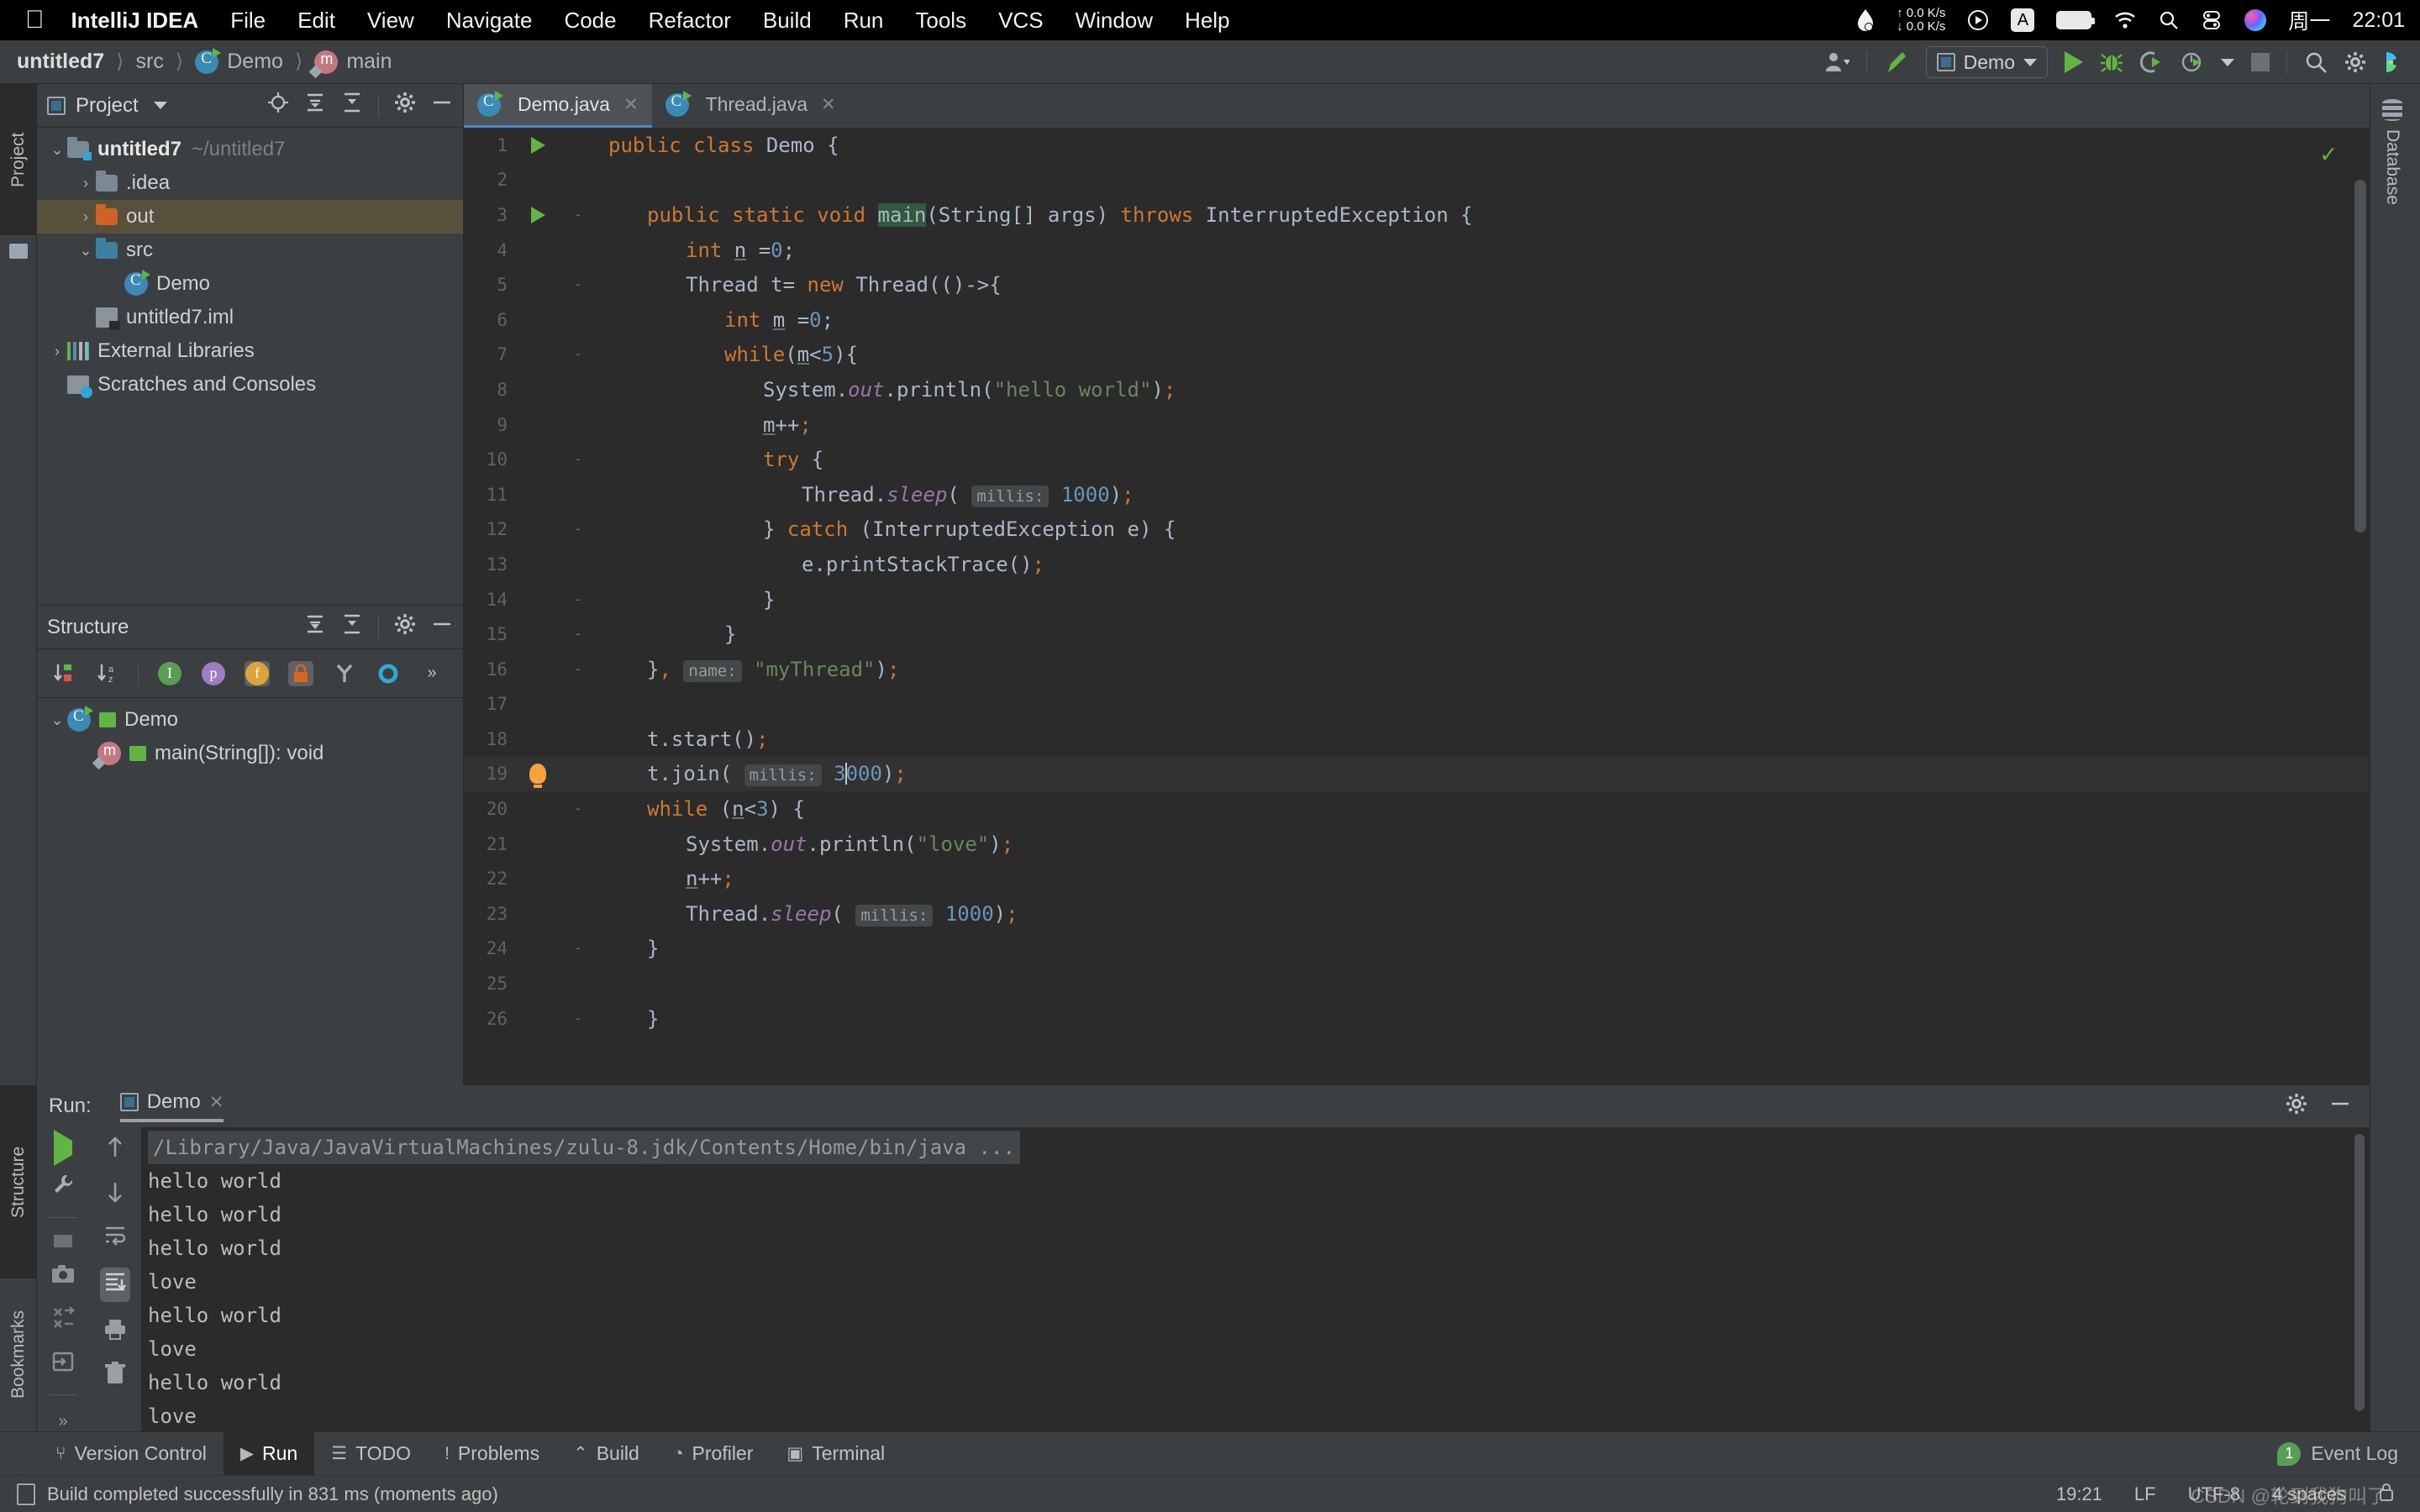 Image resolution: width=2420 pixels, height=1512 pixels. Describe the element at coordinates (63, 1148) in the screenshot. I see `rerun-button` at that location.